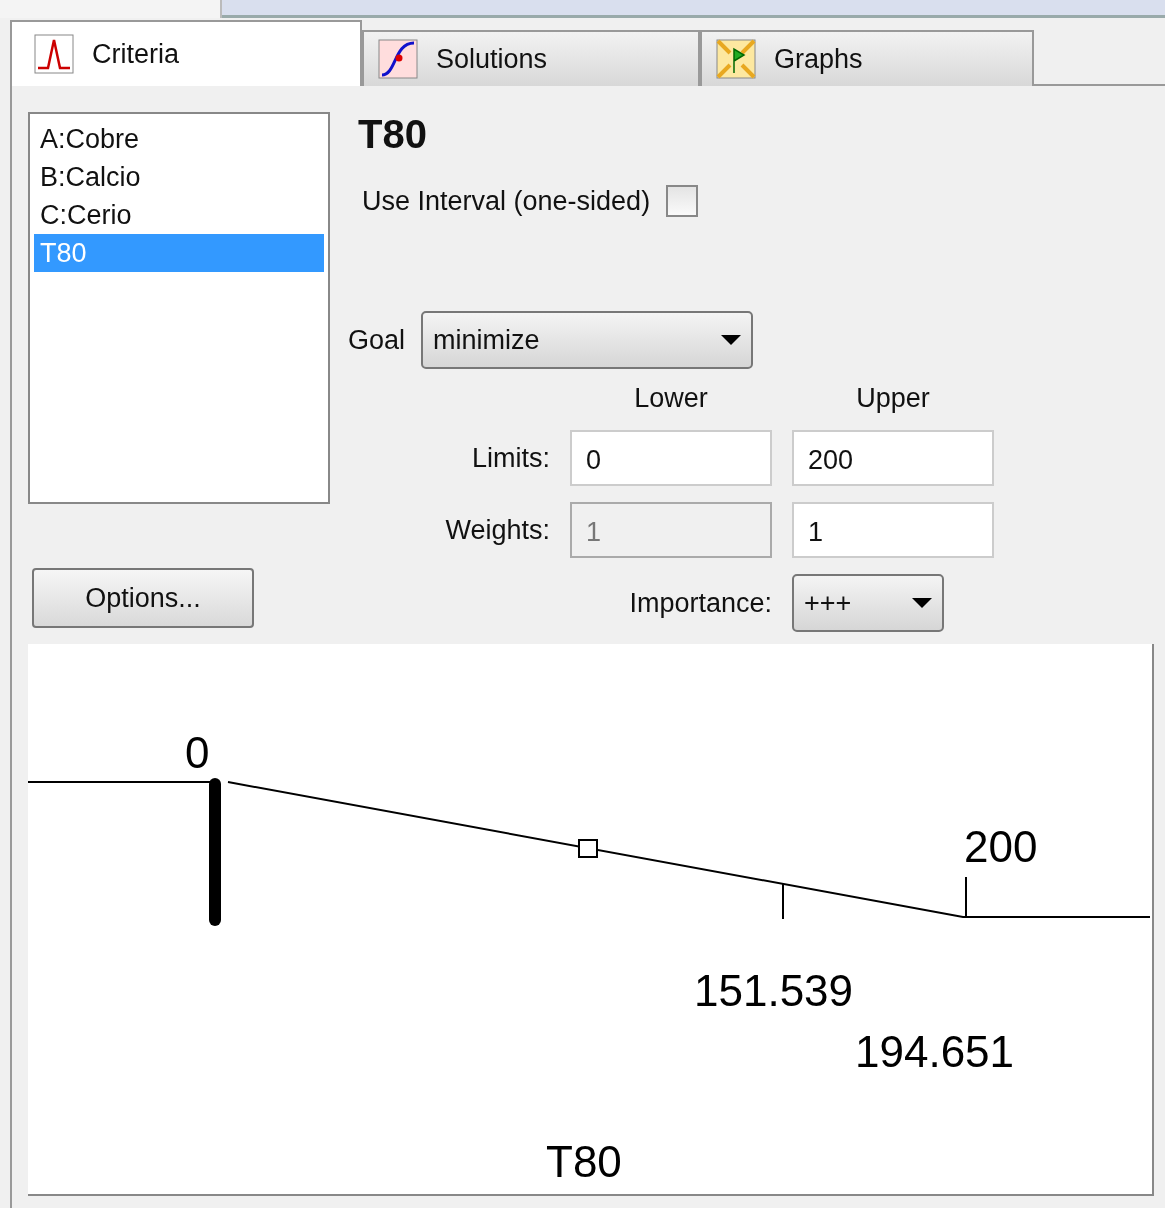 The width and height of the screenshot is (1165, 1208). Describe the element at coordinates (506, 201) in the screenshot. I see `interval-label: Use Interval (one-sided)` at that location.